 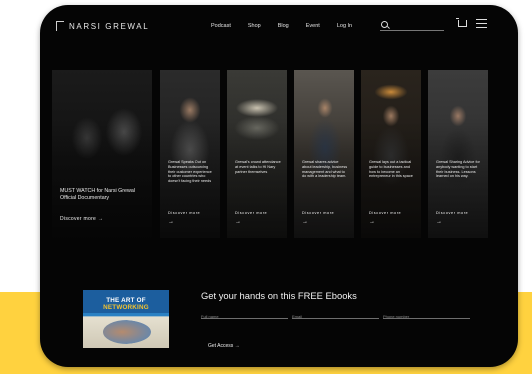 I want to click on handshake-illustration, so click(x=127, y=332).